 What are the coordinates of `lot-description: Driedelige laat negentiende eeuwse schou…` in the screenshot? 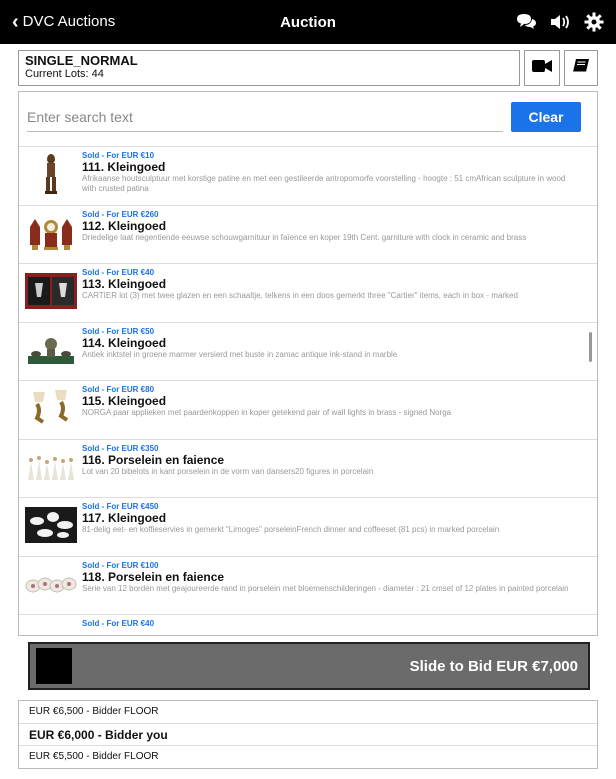 It's located at (304, 237).